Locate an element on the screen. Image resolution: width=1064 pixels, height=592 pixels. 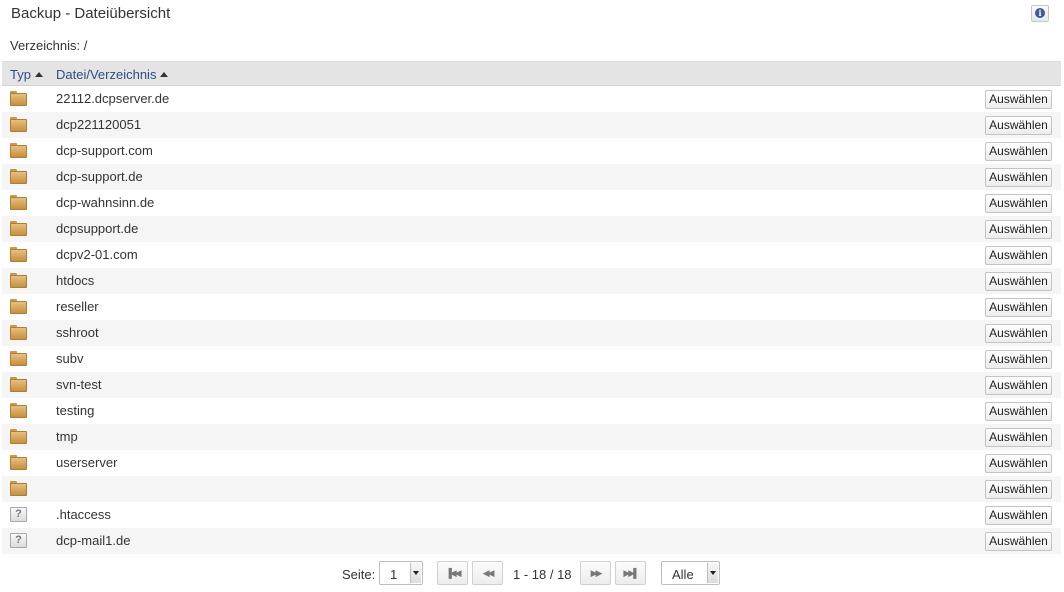
table-row: 22112.dcpserver.de Auswählen is located at coordinates (531, 99).